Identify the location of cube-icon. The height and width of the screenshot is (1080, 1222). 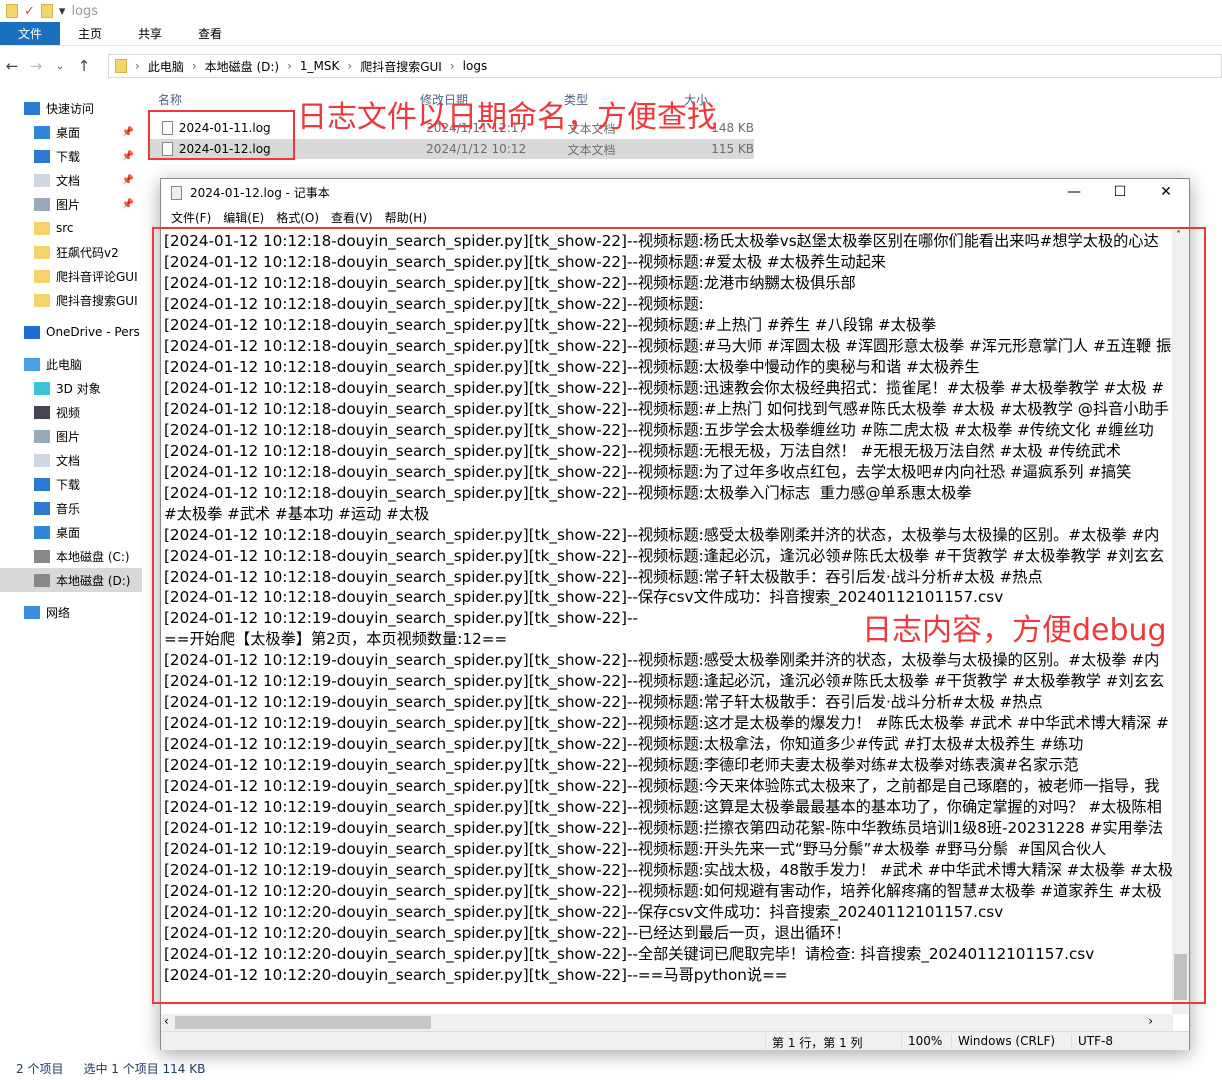
(42, 388).